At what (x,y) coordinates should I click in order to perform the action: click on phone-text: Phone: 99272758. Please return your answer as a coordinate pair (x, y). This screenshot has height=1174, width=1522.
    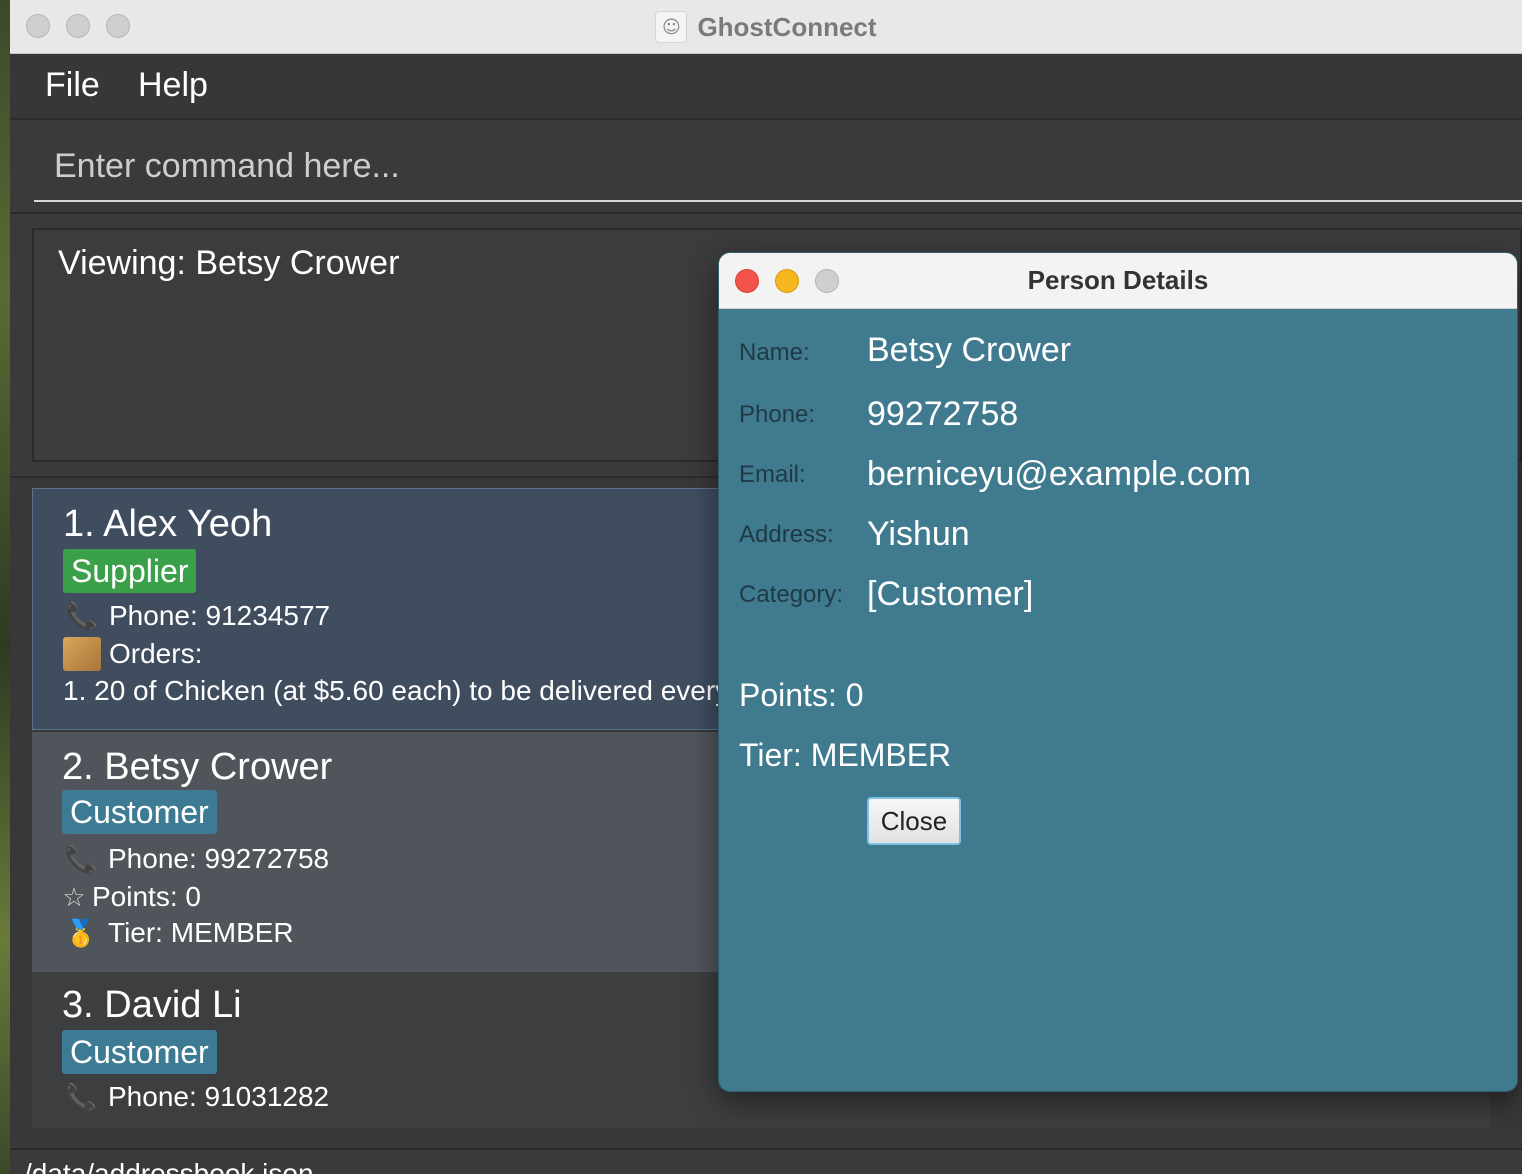
    Looking at the image, I should click on (219, 858).